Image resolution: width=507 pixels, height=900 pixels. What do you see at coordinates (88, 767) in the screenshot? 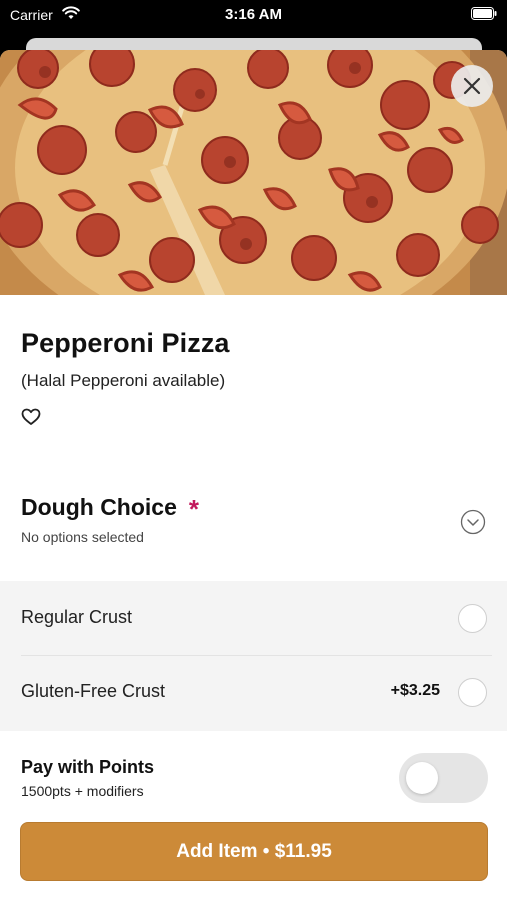
I see `pay-with-points-title: Pay with Points` at bounding box center [88, 767].